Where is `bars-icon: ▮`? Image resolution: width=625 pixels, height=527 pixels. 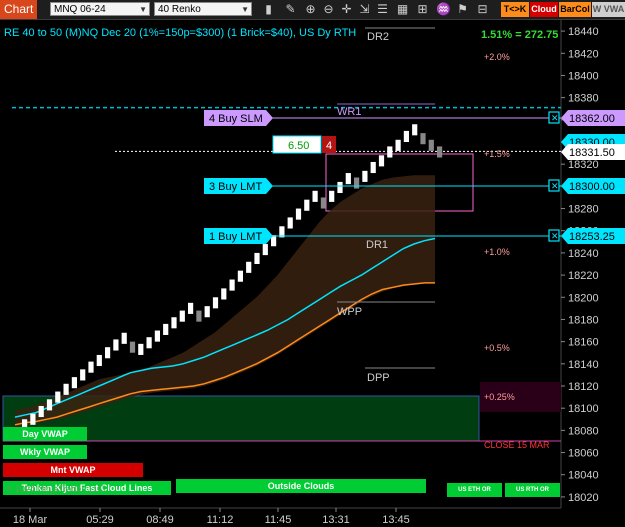
bars-icon: ▮ is located at coordinates (268, 9).